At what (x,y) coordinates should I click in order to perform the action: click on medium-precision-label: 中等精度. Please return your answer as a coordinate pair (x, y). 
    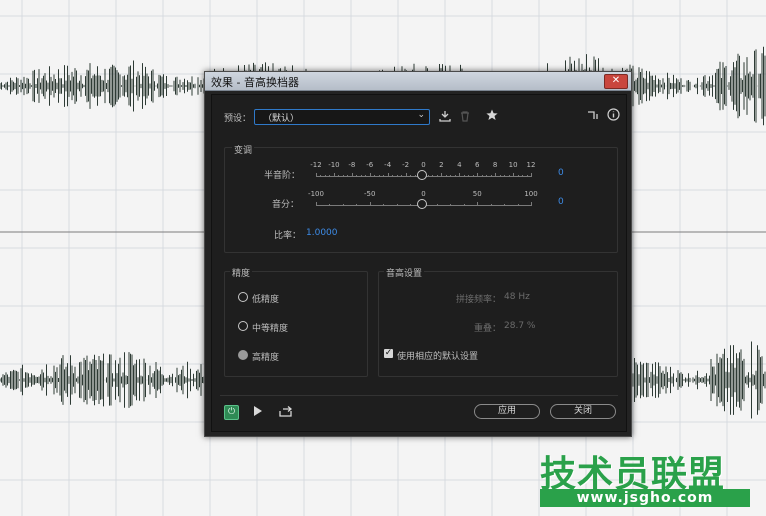
    Looking at the image, I should click on (270, 327).